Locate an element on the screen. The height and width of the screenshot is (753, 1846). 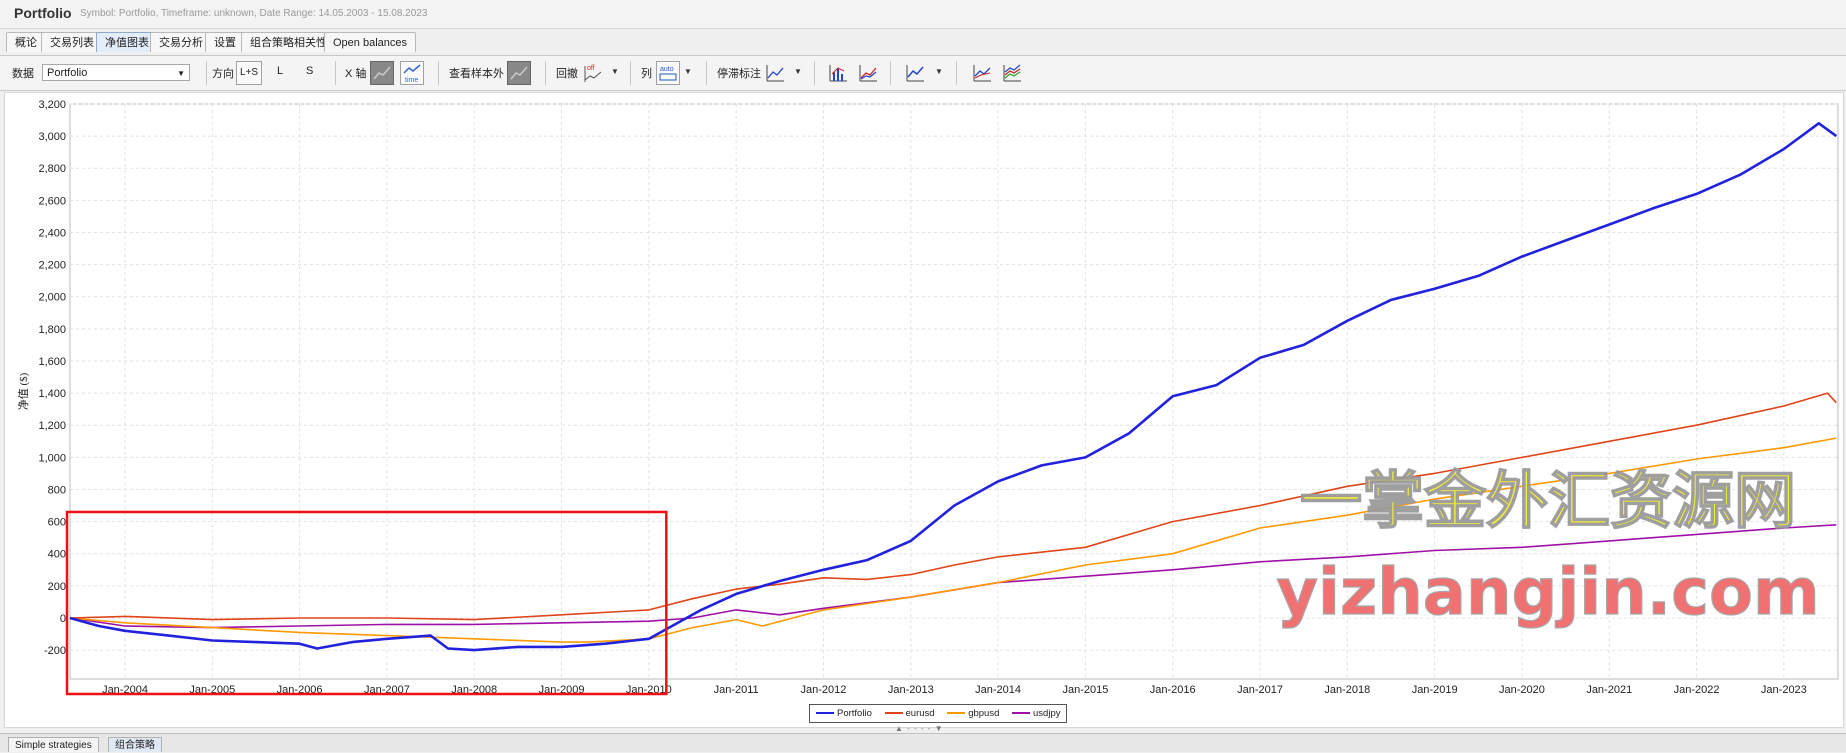
direction-ls-button: L+S is located at coordinates (249, 73).